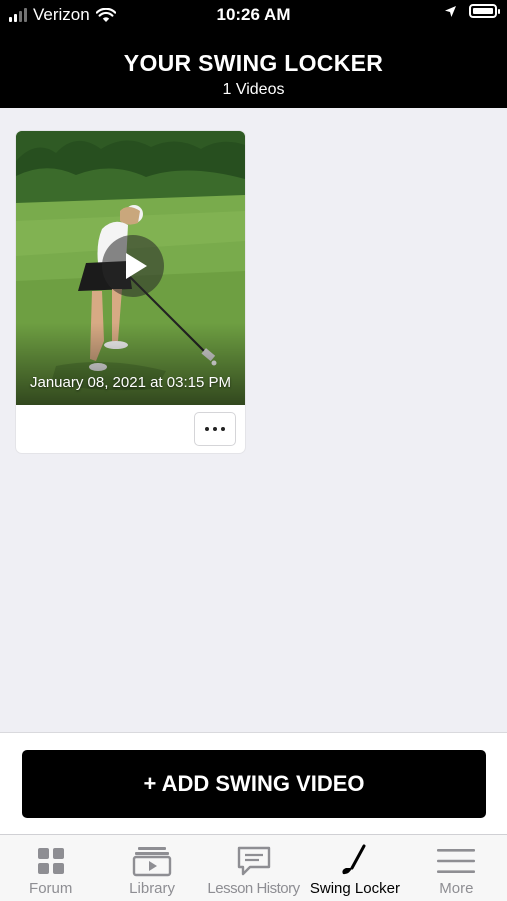  Describe the element at coordinates (253, 63) in the screenshot. I see `page-title: YOUR SWING LOCKER` at that location.